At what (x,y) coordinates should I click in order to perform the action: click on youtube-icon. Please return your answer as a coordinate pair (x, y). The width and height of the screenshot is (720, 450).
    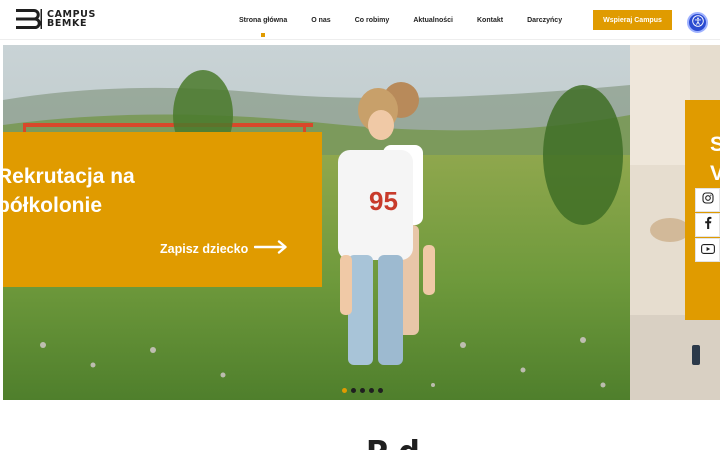
    Looking at the image, I should click on (707, 250).